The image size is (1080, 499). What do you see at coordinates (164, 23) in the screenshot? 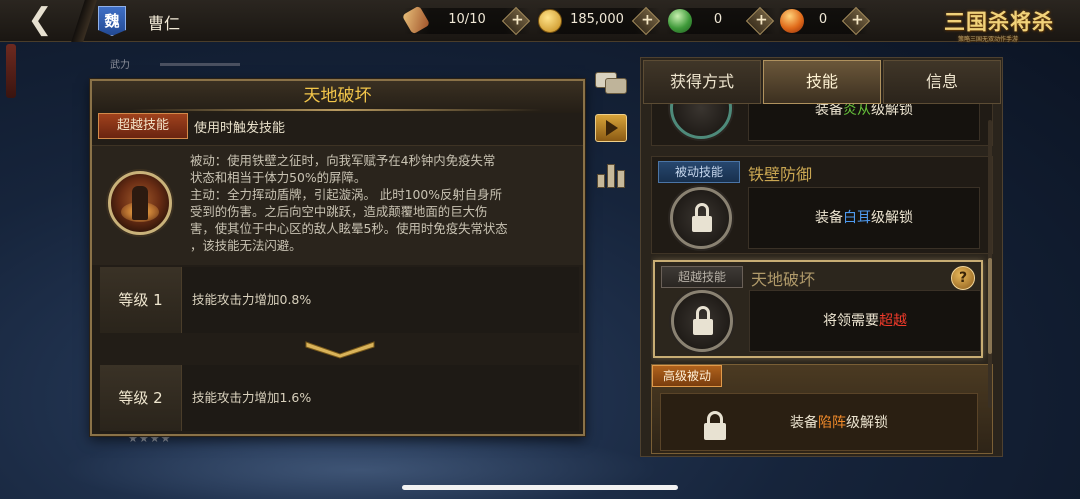
I see `general-name: 曹仁` at bounding box center [164, 23].